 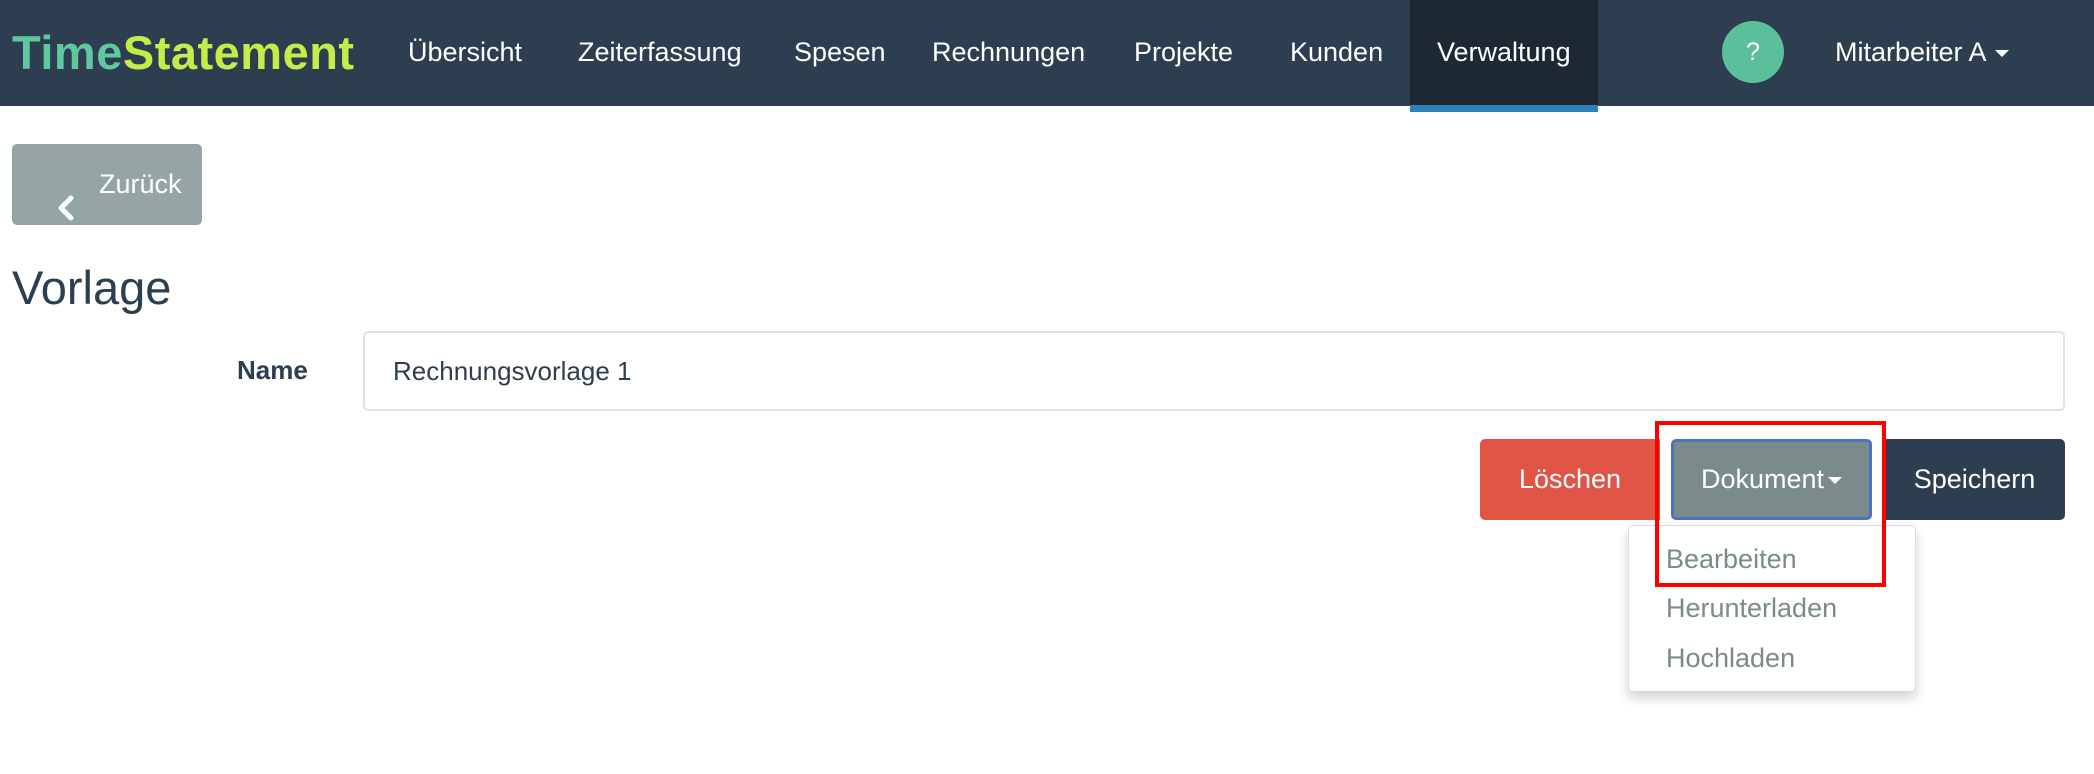 I want to click on nav-item-uebersicht: Übersicht, so click(x=465, y=53).